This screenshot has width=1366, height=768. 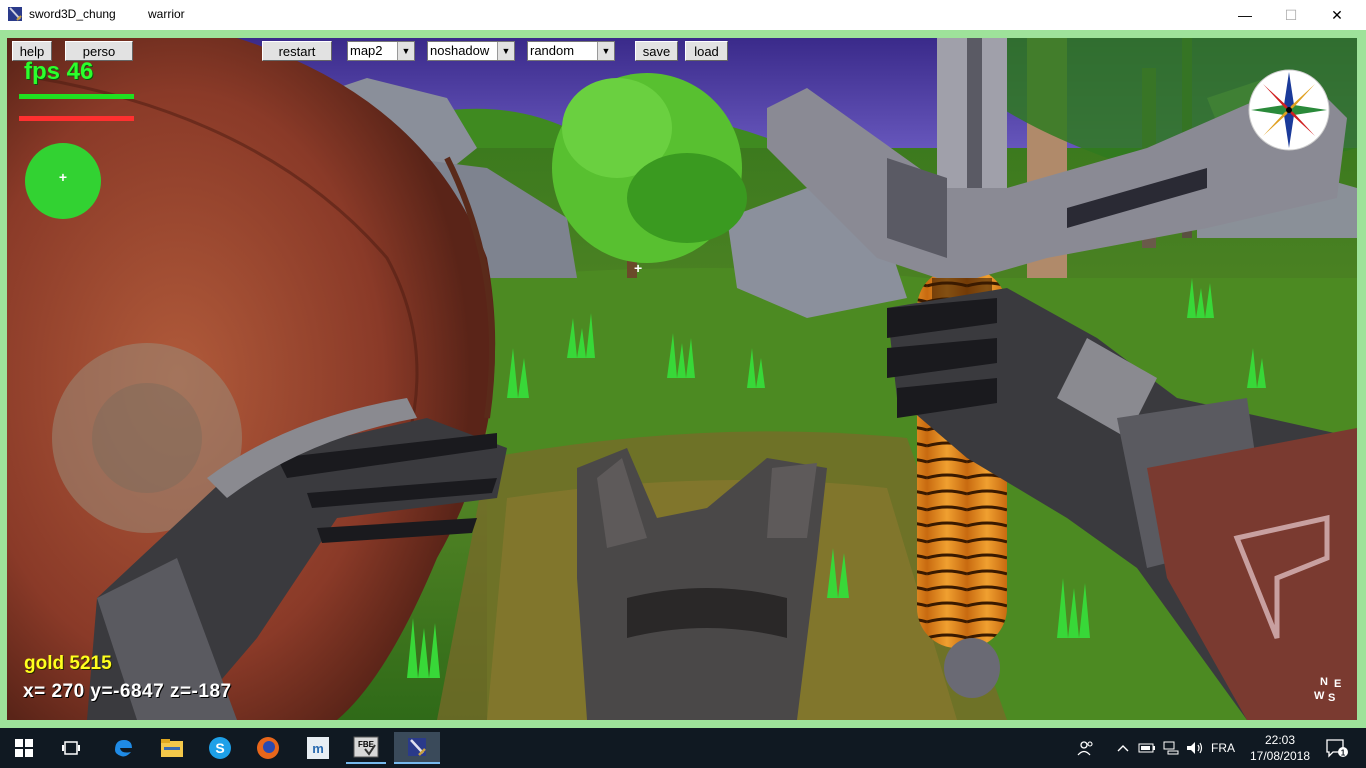 What do you see at coordinates (1289, 110) in the screenshot?
I see `compass-rose-icon` at bounding box center [1289, 110].